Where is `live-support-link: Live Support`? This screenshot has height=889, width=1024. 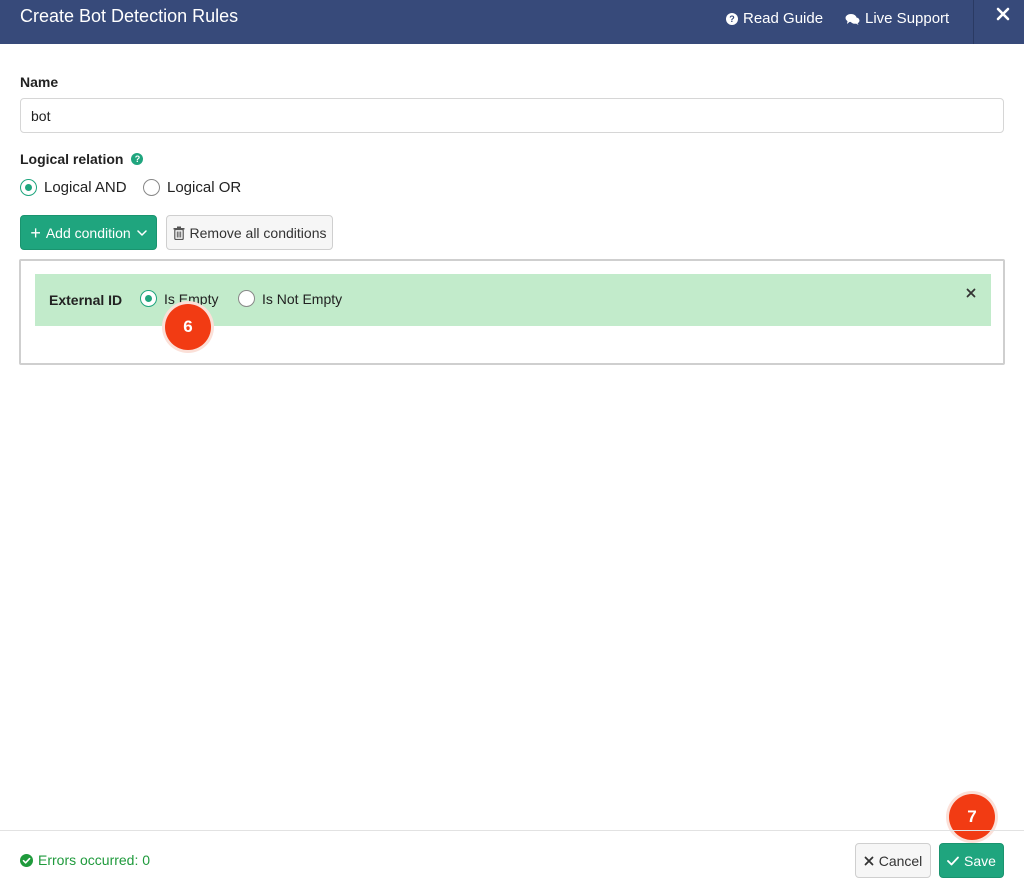
live-support-link: Live Support is located at coordinates (897, 18).